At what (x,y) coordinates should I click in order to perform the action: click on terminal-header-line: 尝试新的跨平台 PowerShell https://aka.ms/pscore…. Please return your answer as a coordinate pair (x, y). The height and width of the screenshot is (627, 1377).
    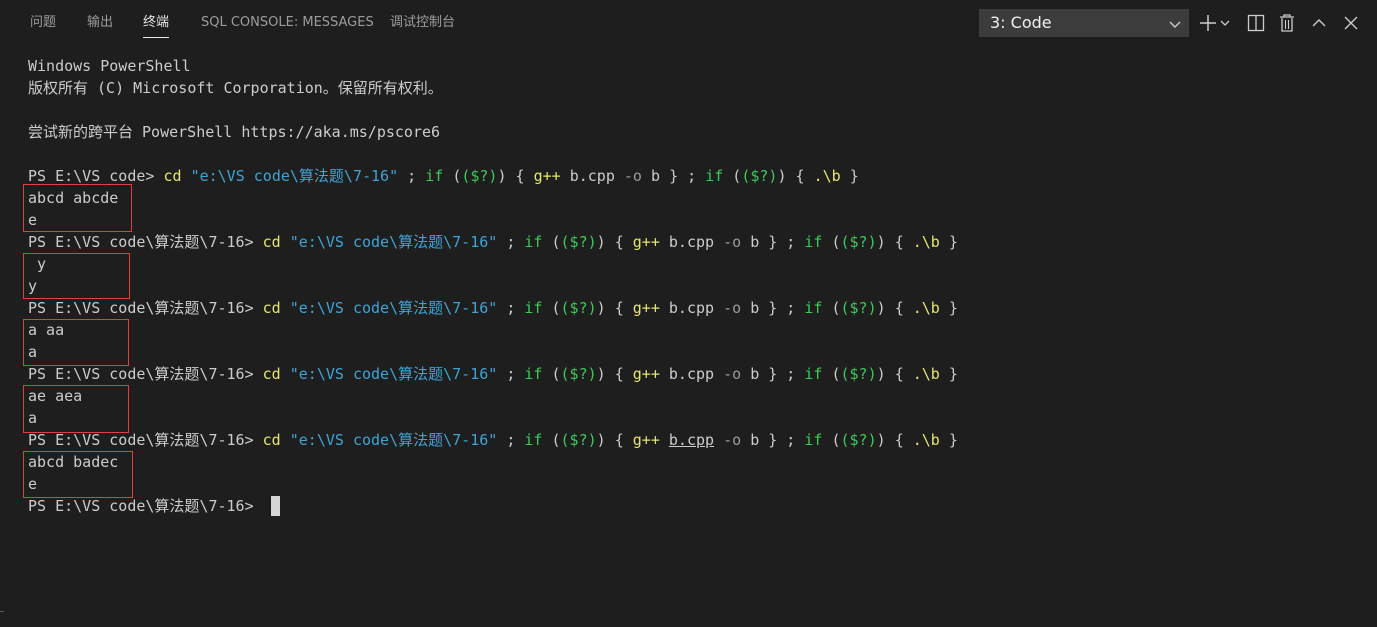
    Looking at the image, I should click on (234, 132).